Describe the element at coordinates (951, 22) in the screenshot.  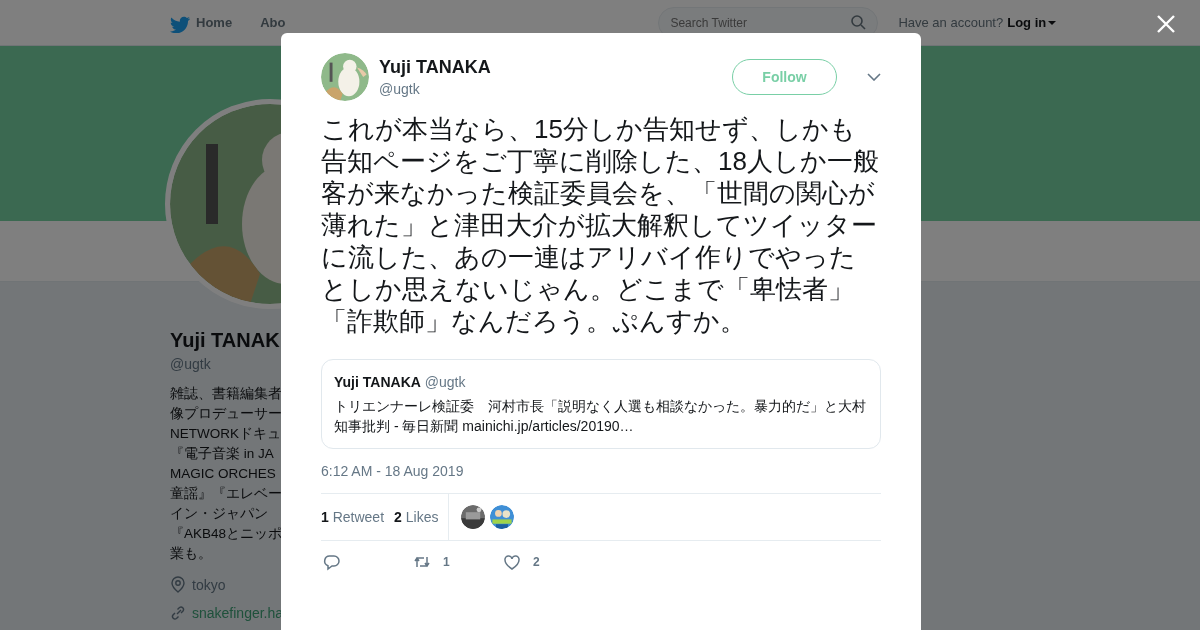
I see `account-prompt: Have an account?` at that location.